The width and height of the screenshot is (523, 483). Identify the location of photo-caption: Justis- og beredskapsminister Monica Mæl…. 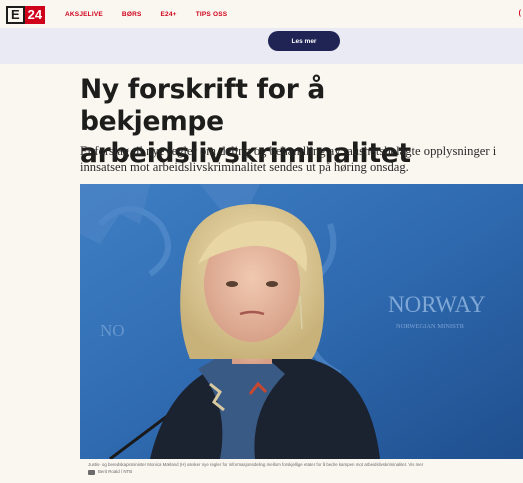
(256, 464).